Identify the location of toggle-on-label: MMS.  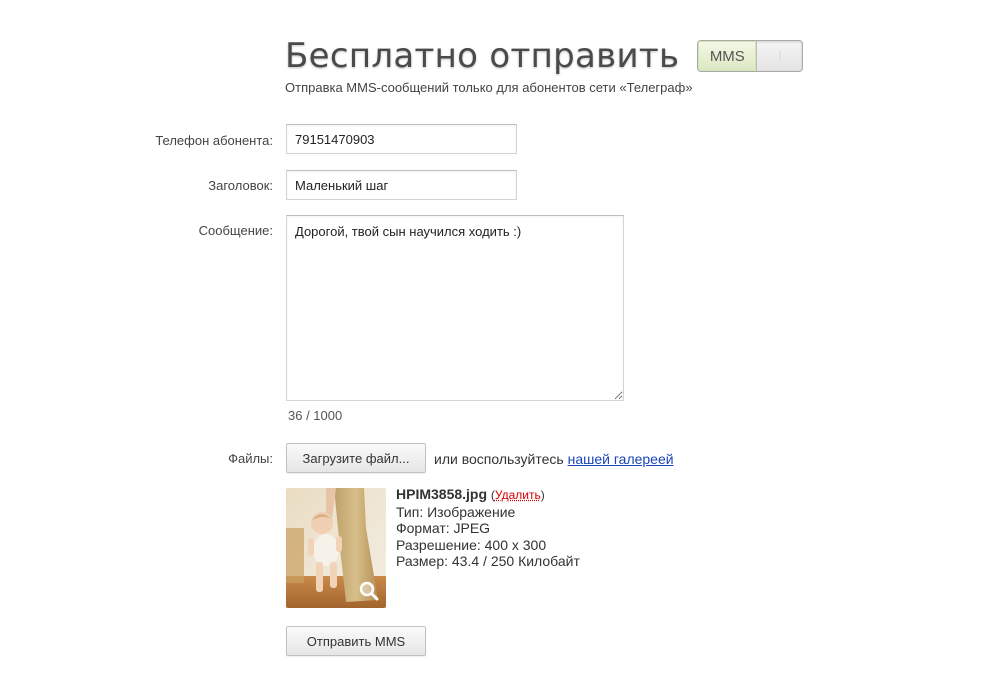
(728, 56).